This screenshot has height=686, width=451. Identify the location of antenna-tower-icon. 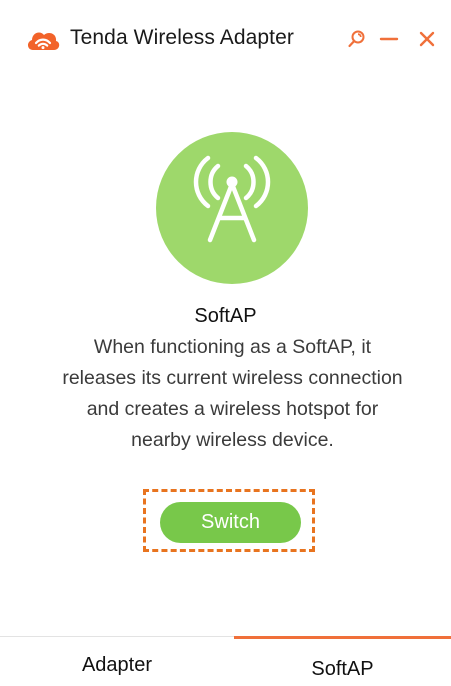
(232, 199).